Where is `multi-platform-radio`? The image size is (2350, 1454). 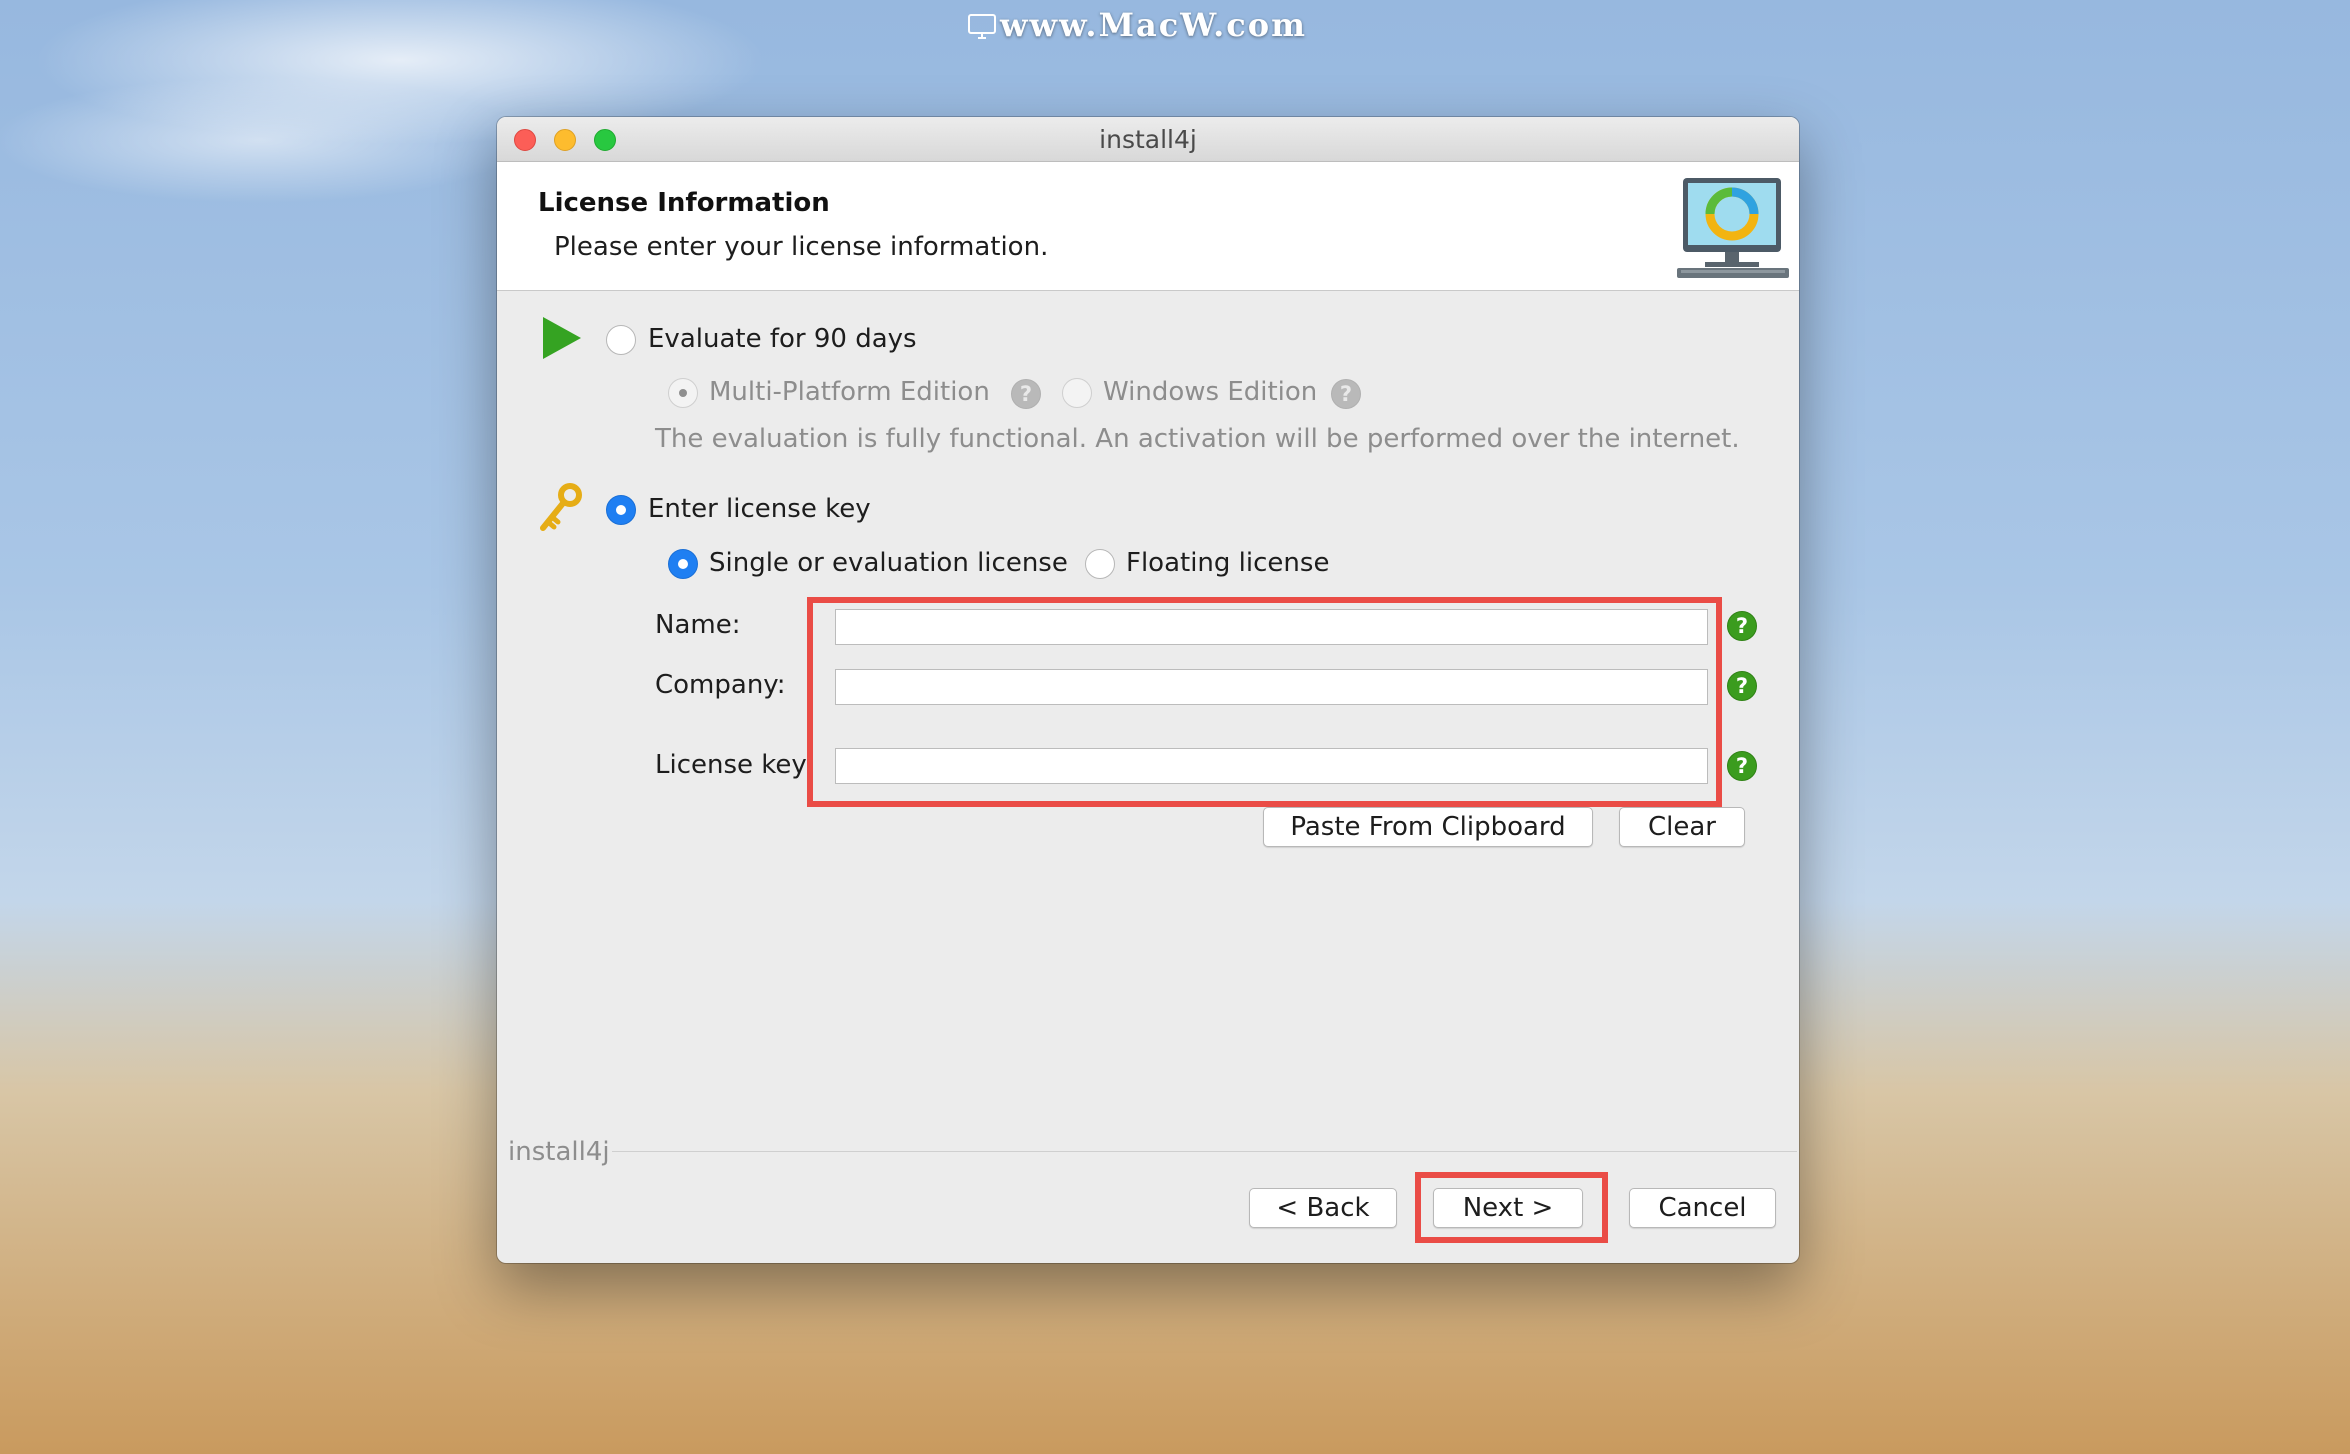
multi-platform-radio is located at coordinates (683, 393).